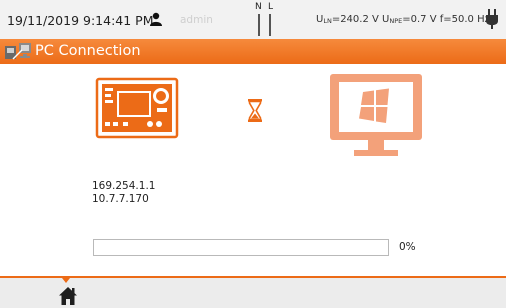  What do you see at coordinates (258, 7) in the screenshot?
I see `n-label: N` at bounding box center [258, 7].